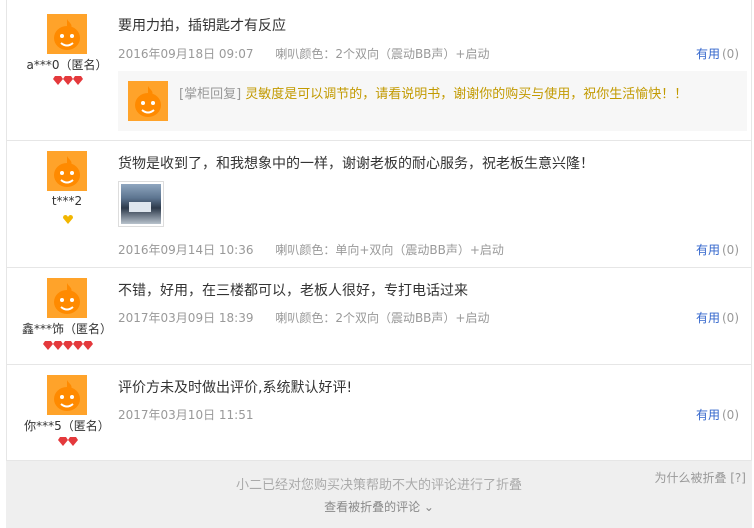 Image resolution: width=754 pixels, height=528 pixels. Describe the element at coordinates (67, 426) in the screenshot. I see `reviewer-name: 你***5（匿名）` at that location.